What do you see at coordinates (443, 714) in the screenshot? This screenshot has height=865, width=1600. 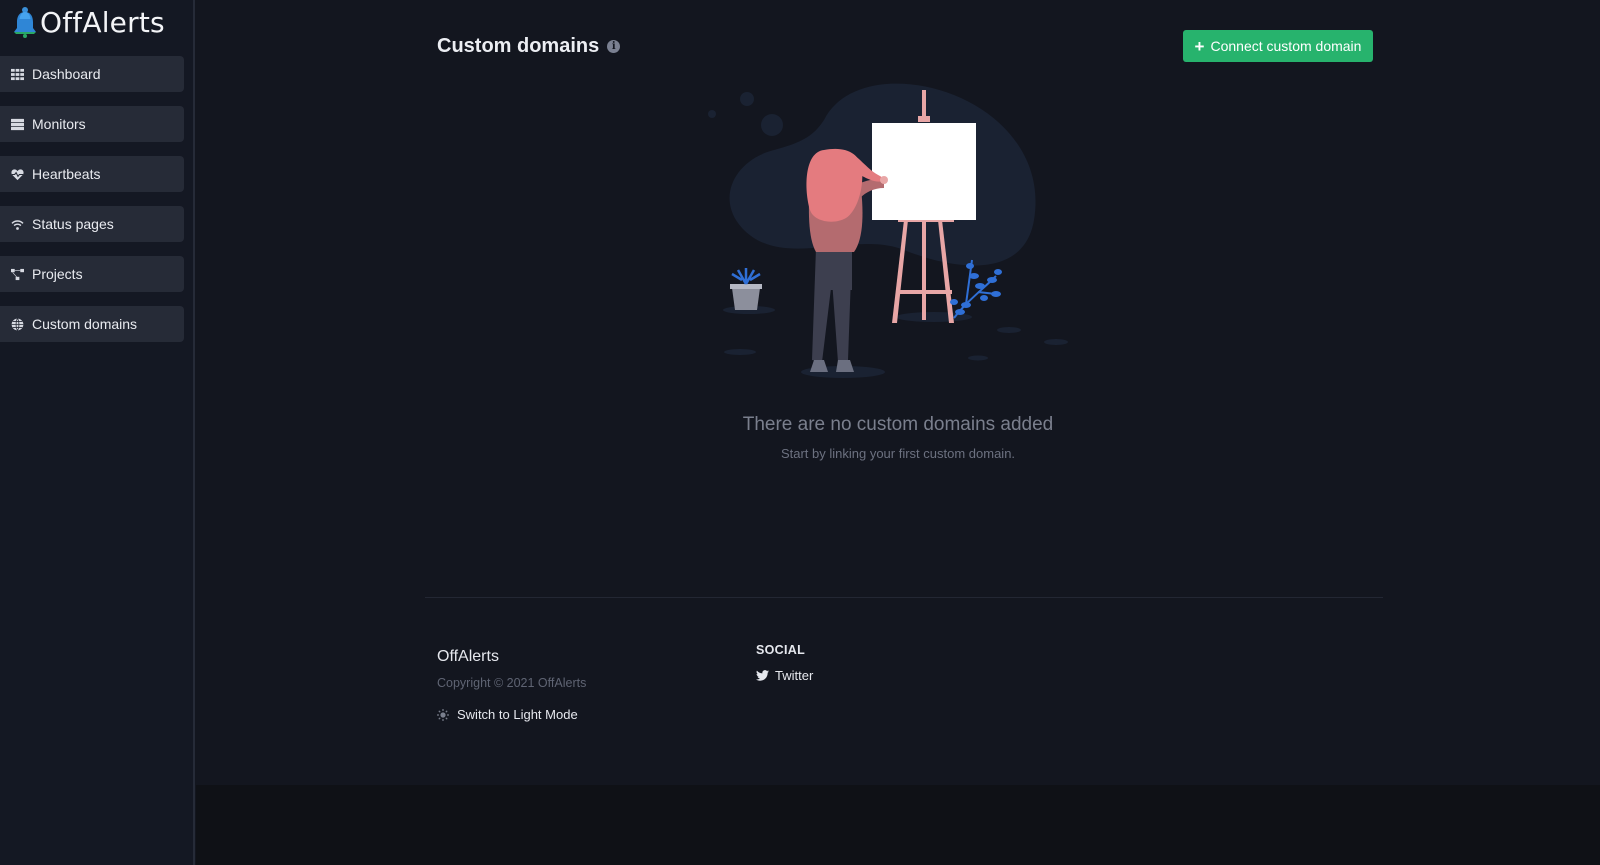 I see `sun-icon` at bounding box center [443, 714].